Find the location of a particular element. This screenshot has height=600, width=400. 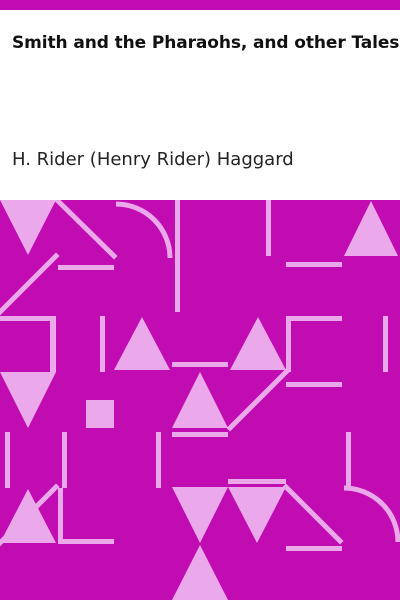

book-title: Smith and the Pharaohs, and other Tales is located at coordinates (206, 43).